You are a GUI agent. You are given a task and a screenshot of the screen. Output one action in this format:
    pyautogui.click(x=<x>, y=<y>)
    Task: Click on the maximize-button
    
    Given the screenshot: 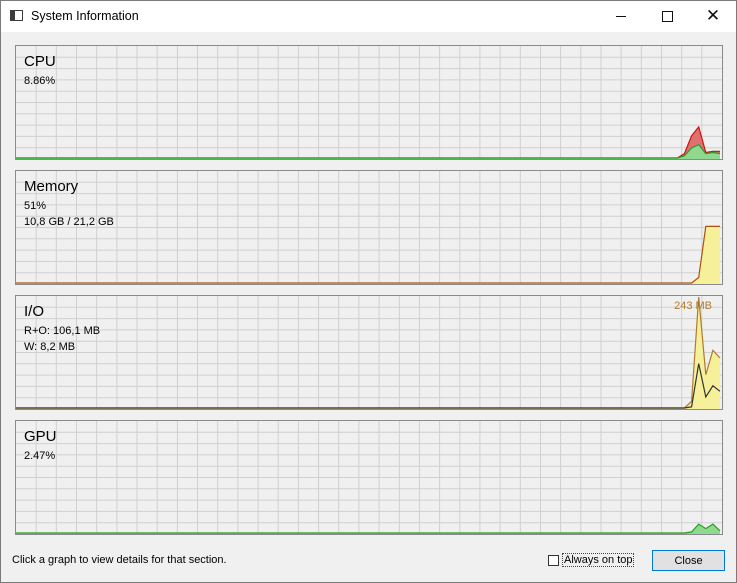 What is the action you would take?
    pyautogui.click(x=667, y=16)
    